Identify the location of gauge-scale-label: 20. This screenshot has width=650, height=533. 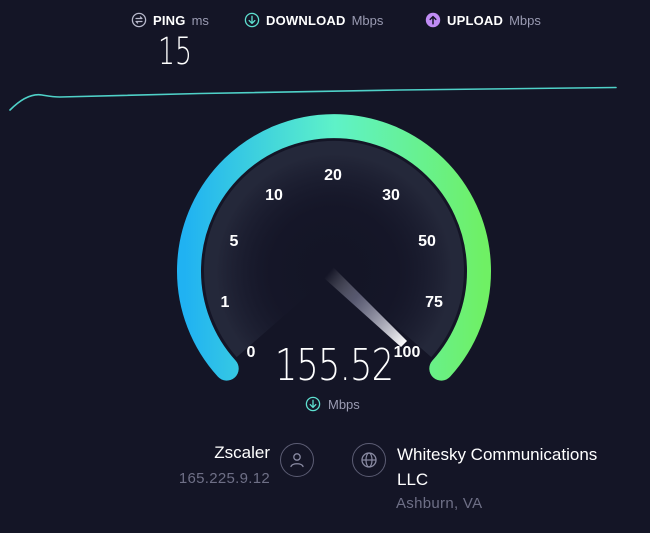
(333, 175).